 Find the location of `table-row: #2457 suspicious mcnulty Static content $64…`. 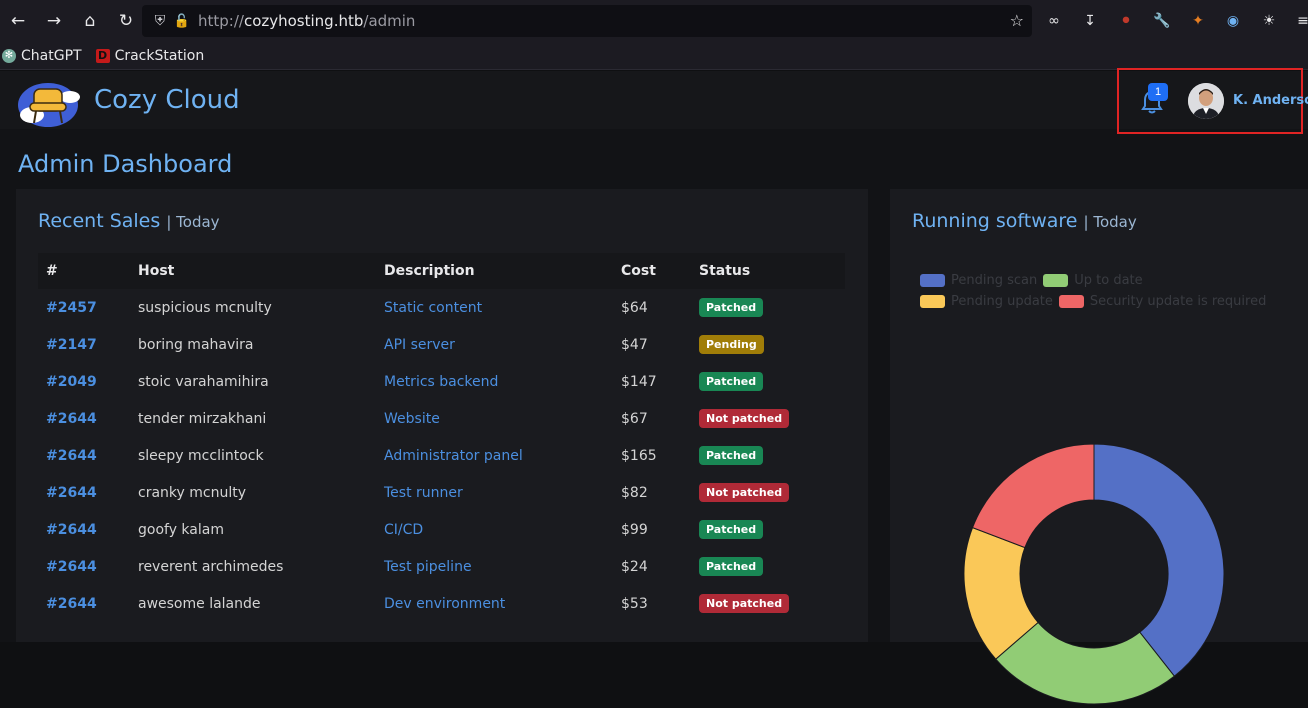

table-row: #2457 suspicious mcnulty Static content $64… is located at coordinates (441, 307).